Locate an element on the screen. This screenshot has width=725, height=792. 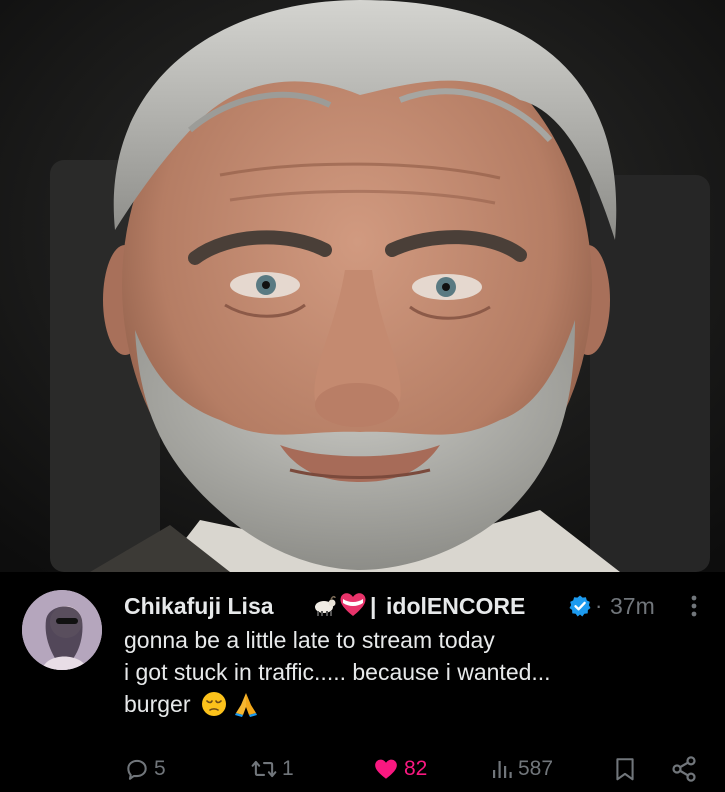
like-count: 82 is located at coordinates (416, 768).